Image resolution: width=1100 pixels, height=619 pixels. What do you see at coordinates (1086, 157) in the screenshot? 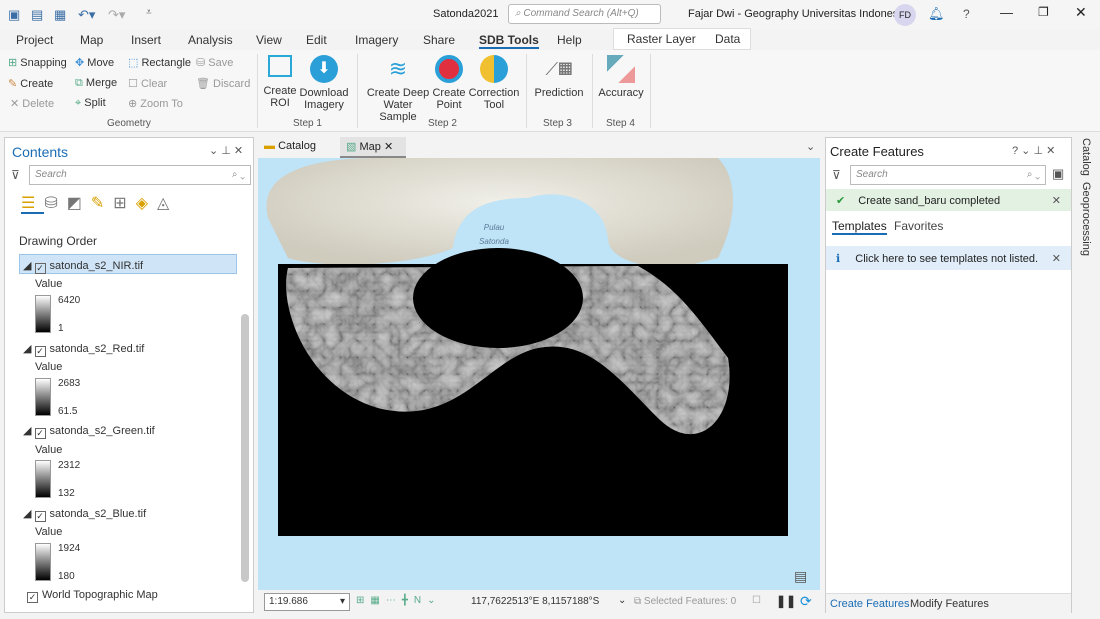
I see `side-tab-catalog: Catalog` at bounding box center [1086, 157].